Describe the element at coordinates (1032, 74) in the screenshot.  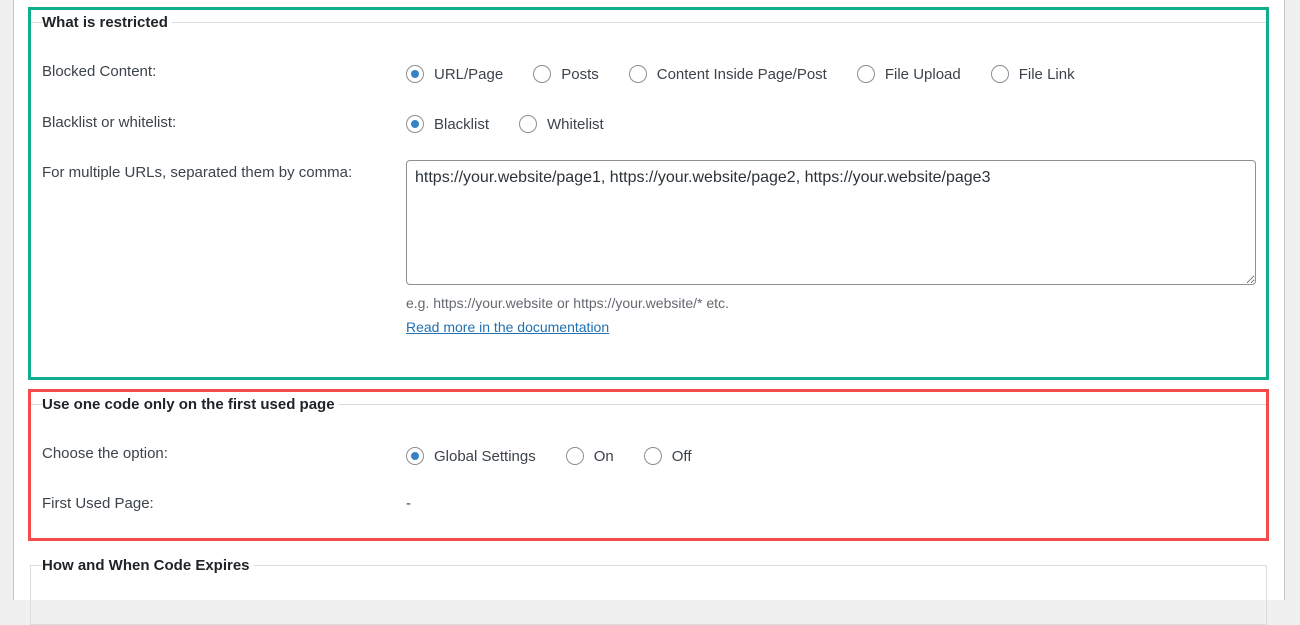
I see `radio-file-link: File Link` at that location.